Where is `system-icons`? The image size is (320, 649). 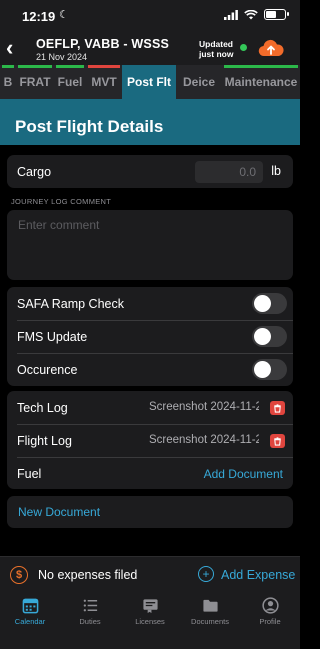
system-icons is located at coordinates (256, 14).